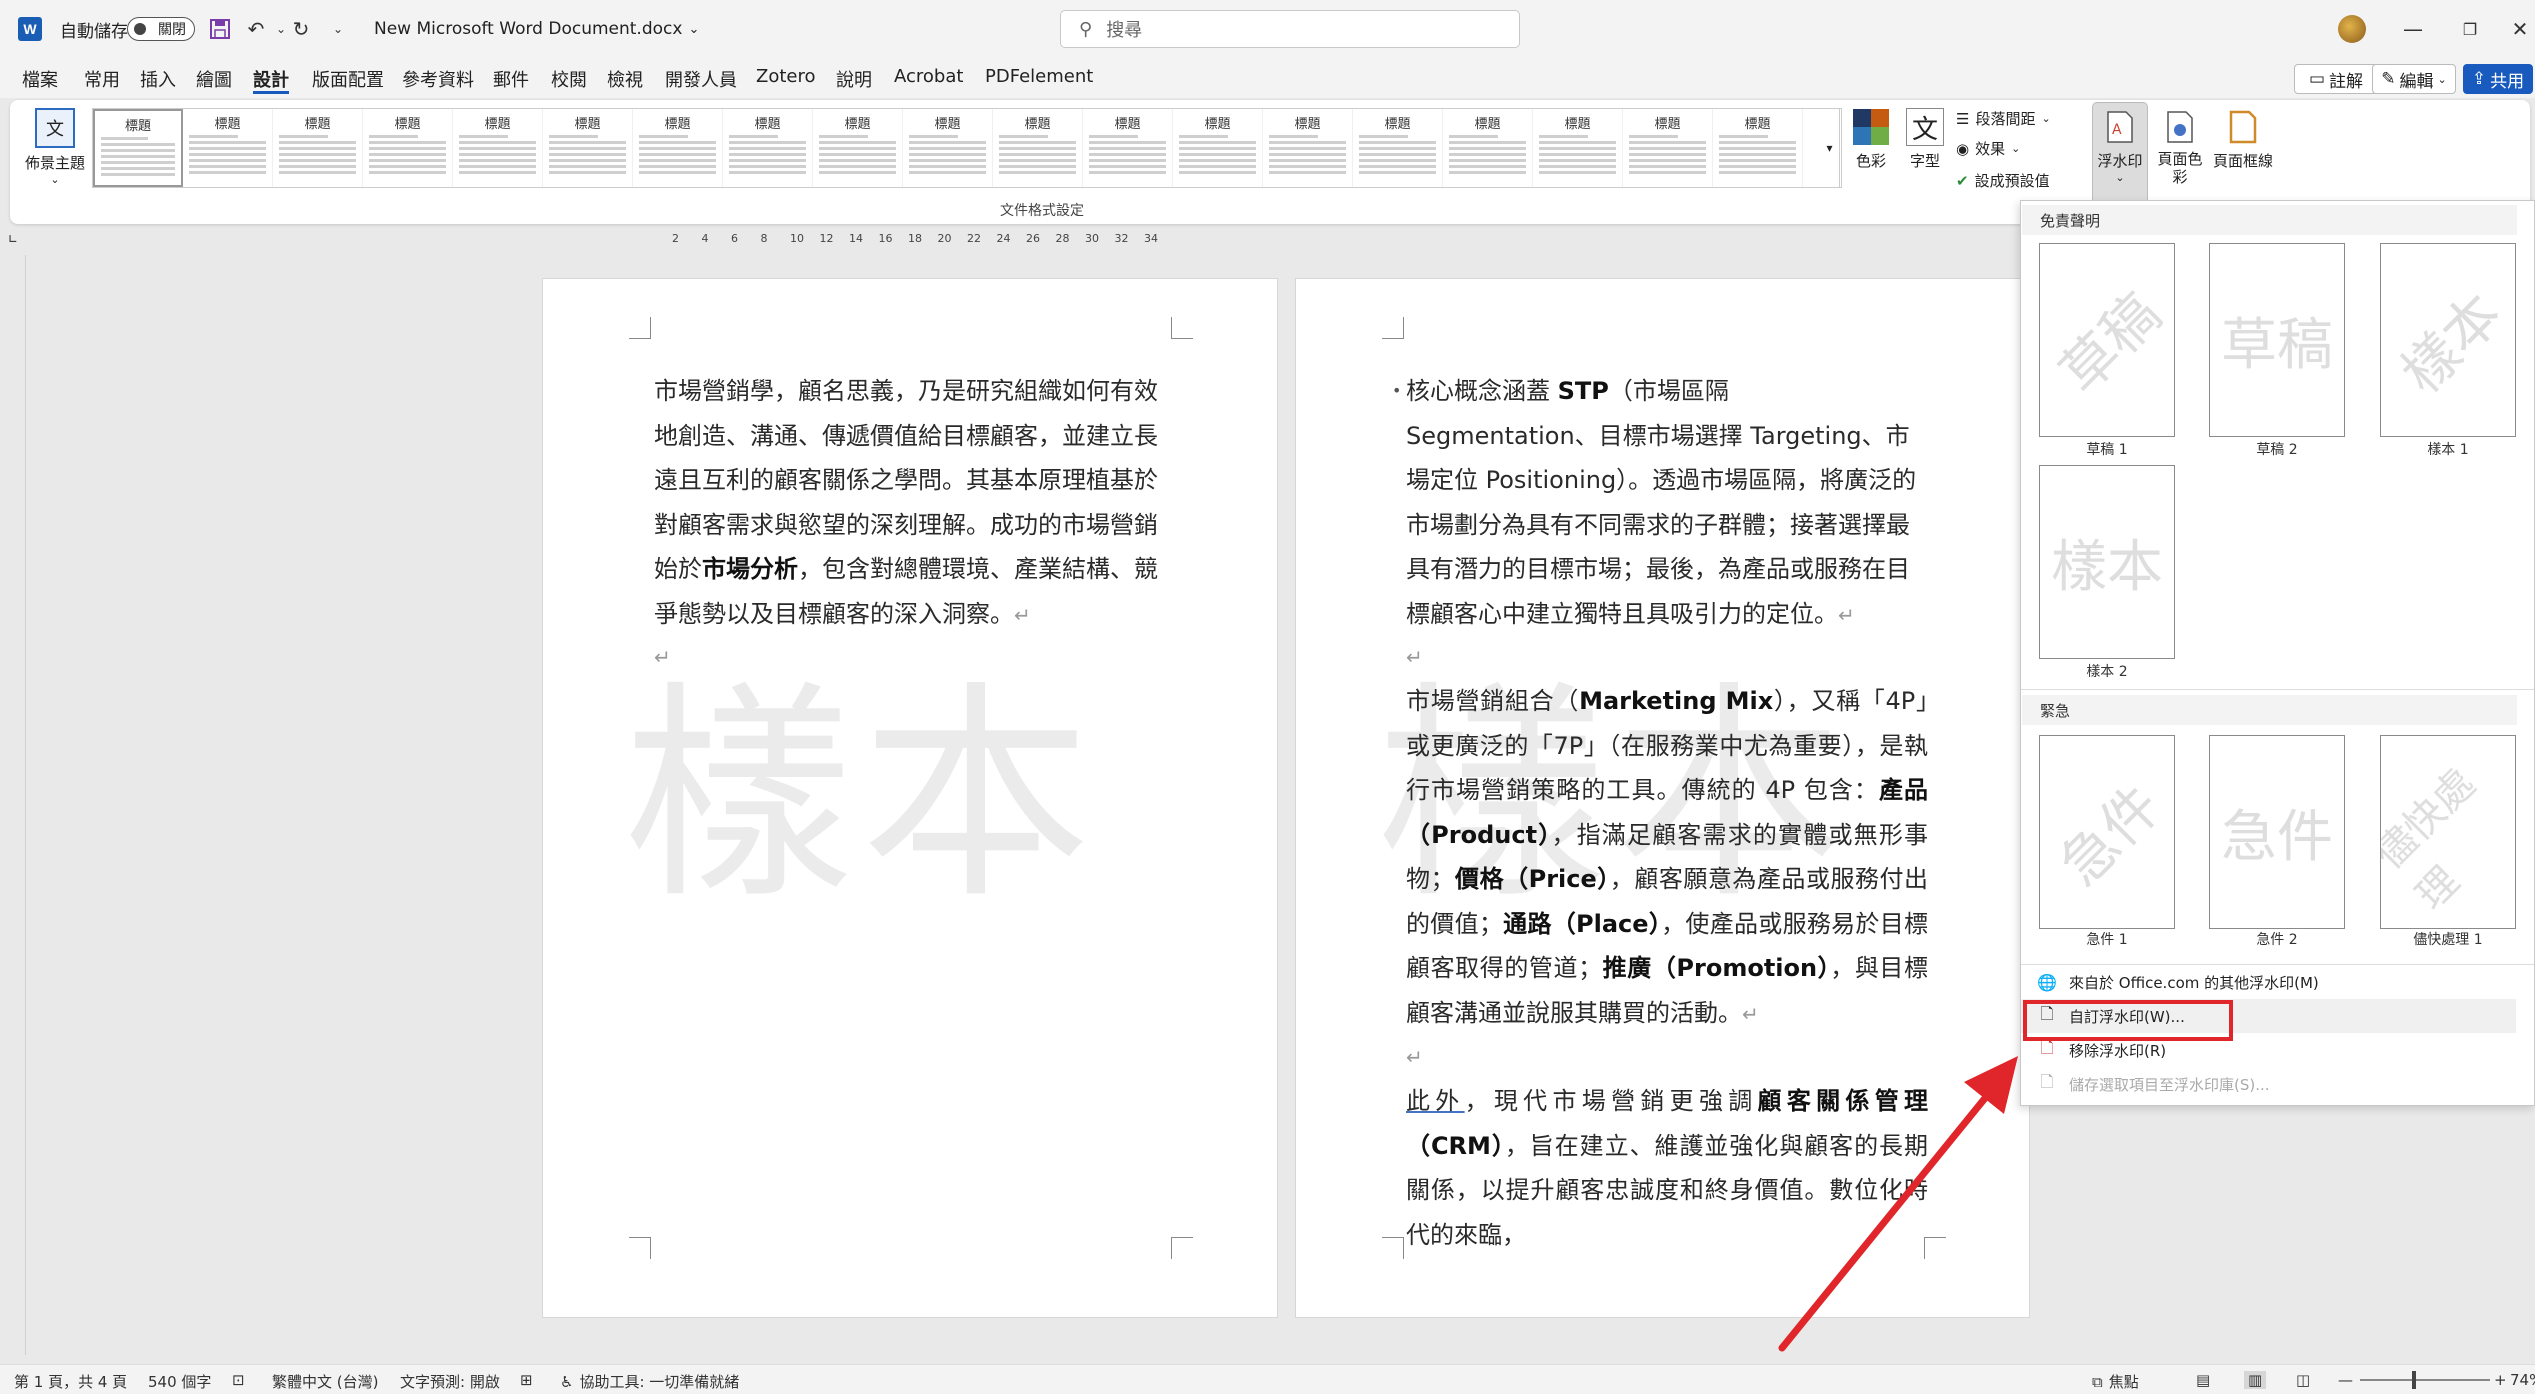  I want to click on search-input: ⚲ 搜尋, so click(1290, 29).